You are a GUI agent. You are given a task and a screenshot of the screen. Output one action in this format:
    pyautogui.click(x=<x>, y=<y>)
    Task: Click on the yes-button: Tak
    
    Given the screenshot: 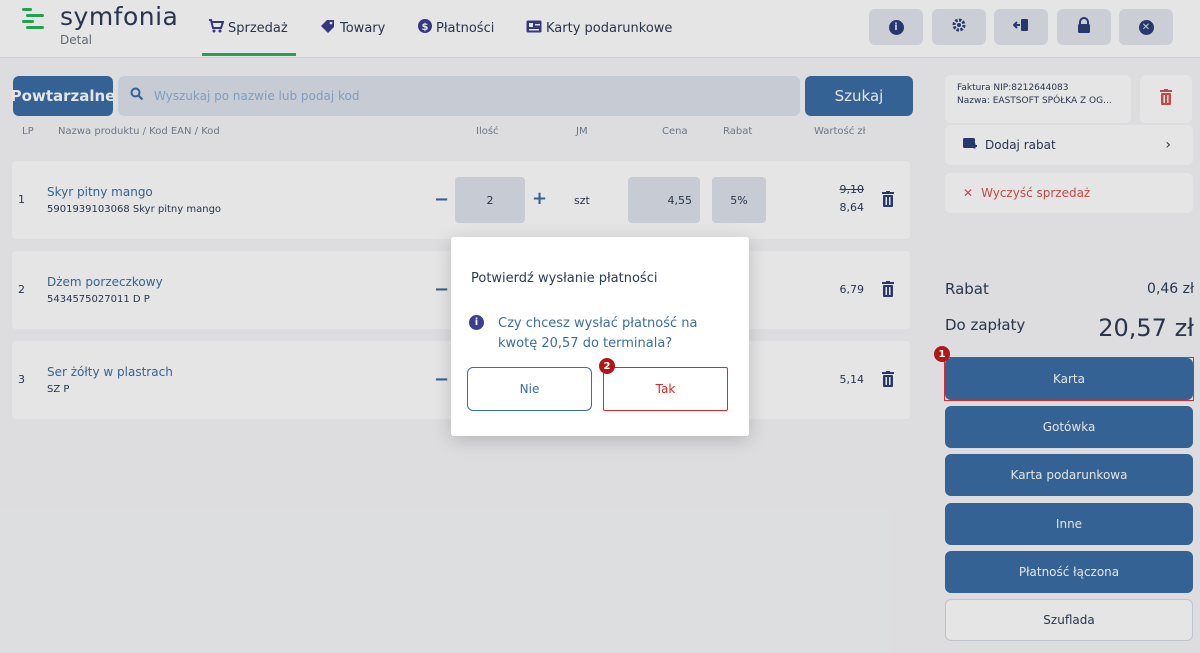 What is the action you would take?
    pyautogui.click(x=665, y=389)
    